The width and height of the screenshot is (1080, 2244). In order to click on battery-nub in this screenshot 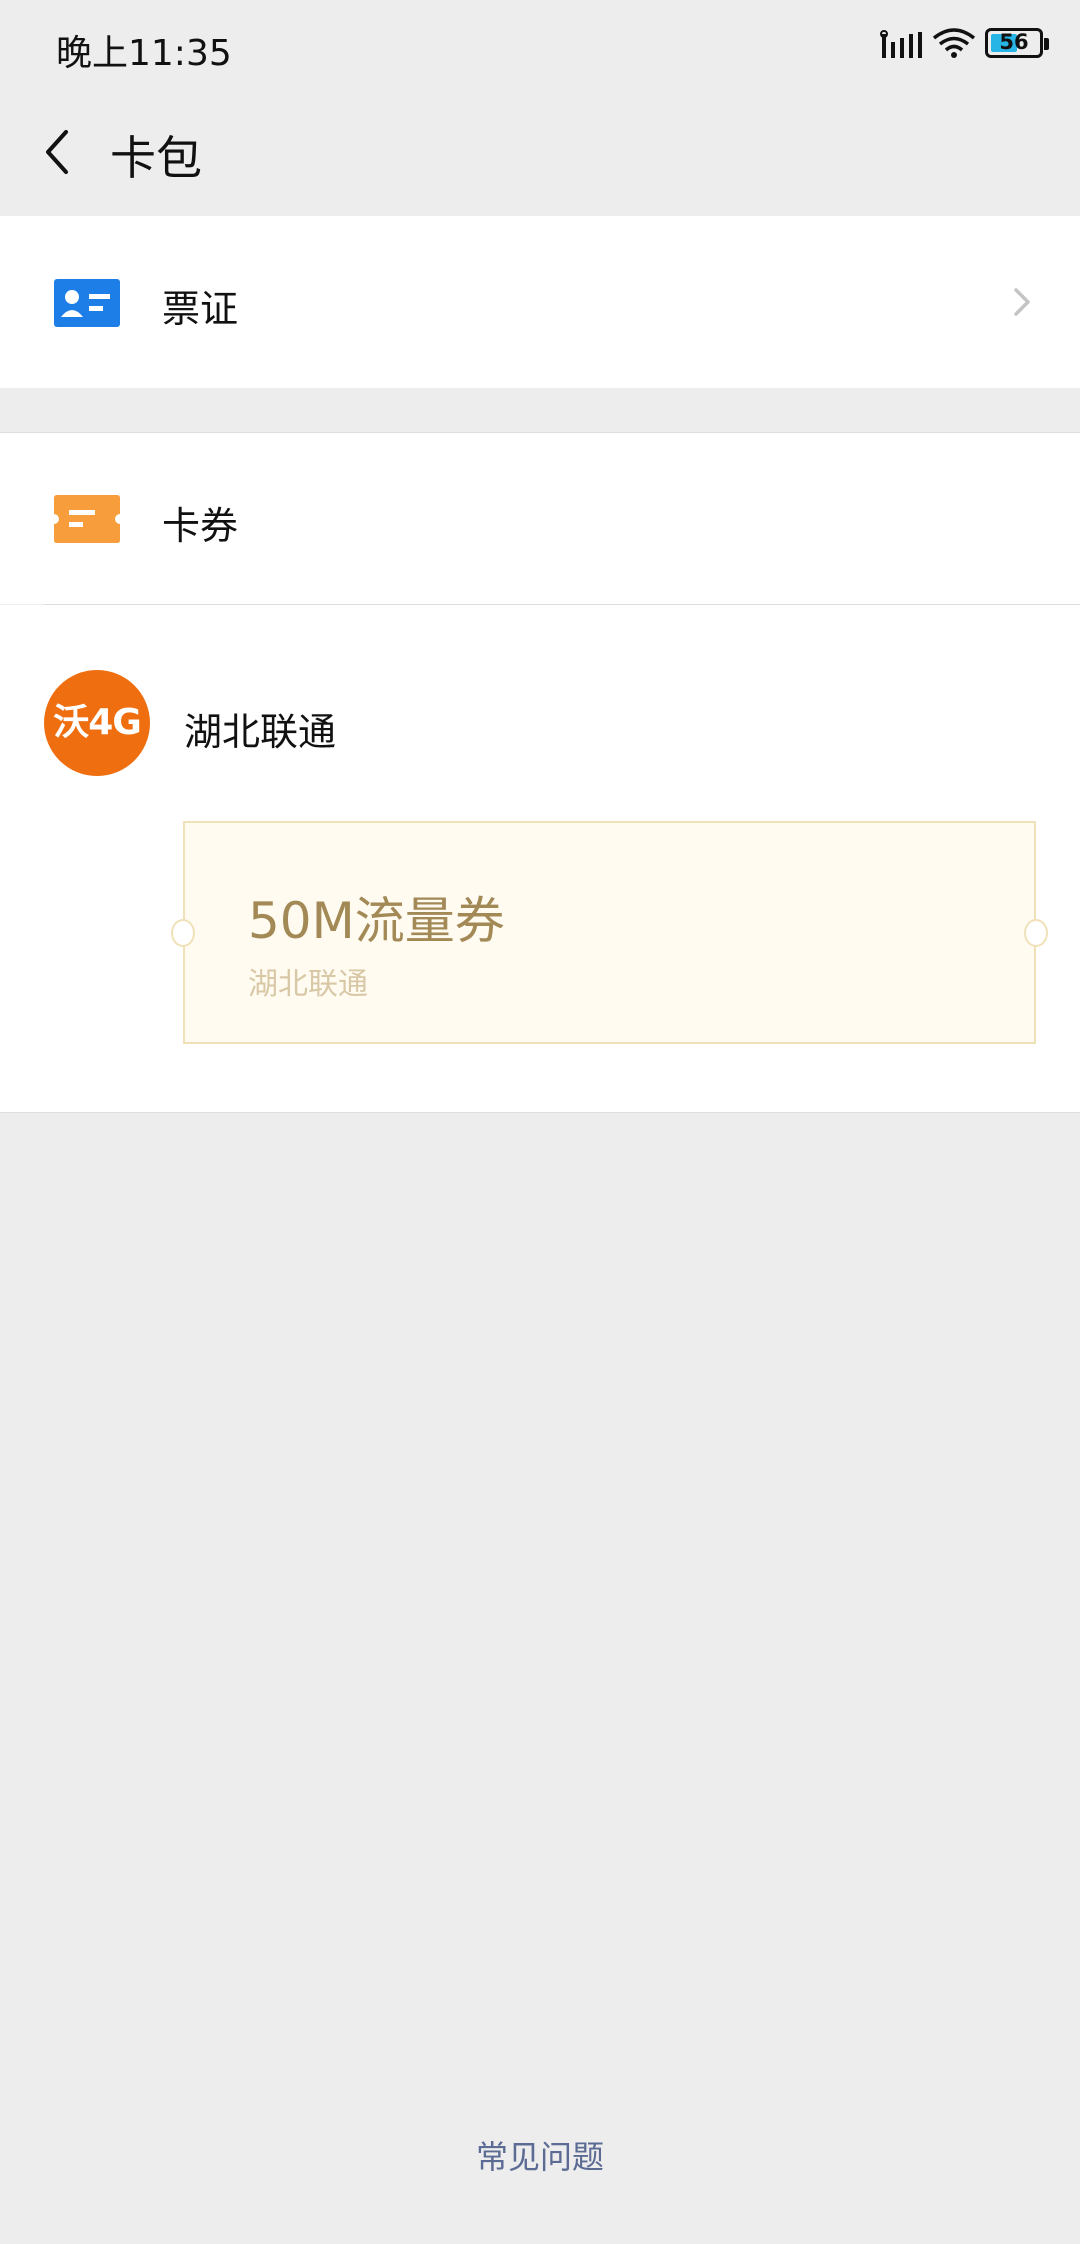, I will do `click(1046, 44)`.